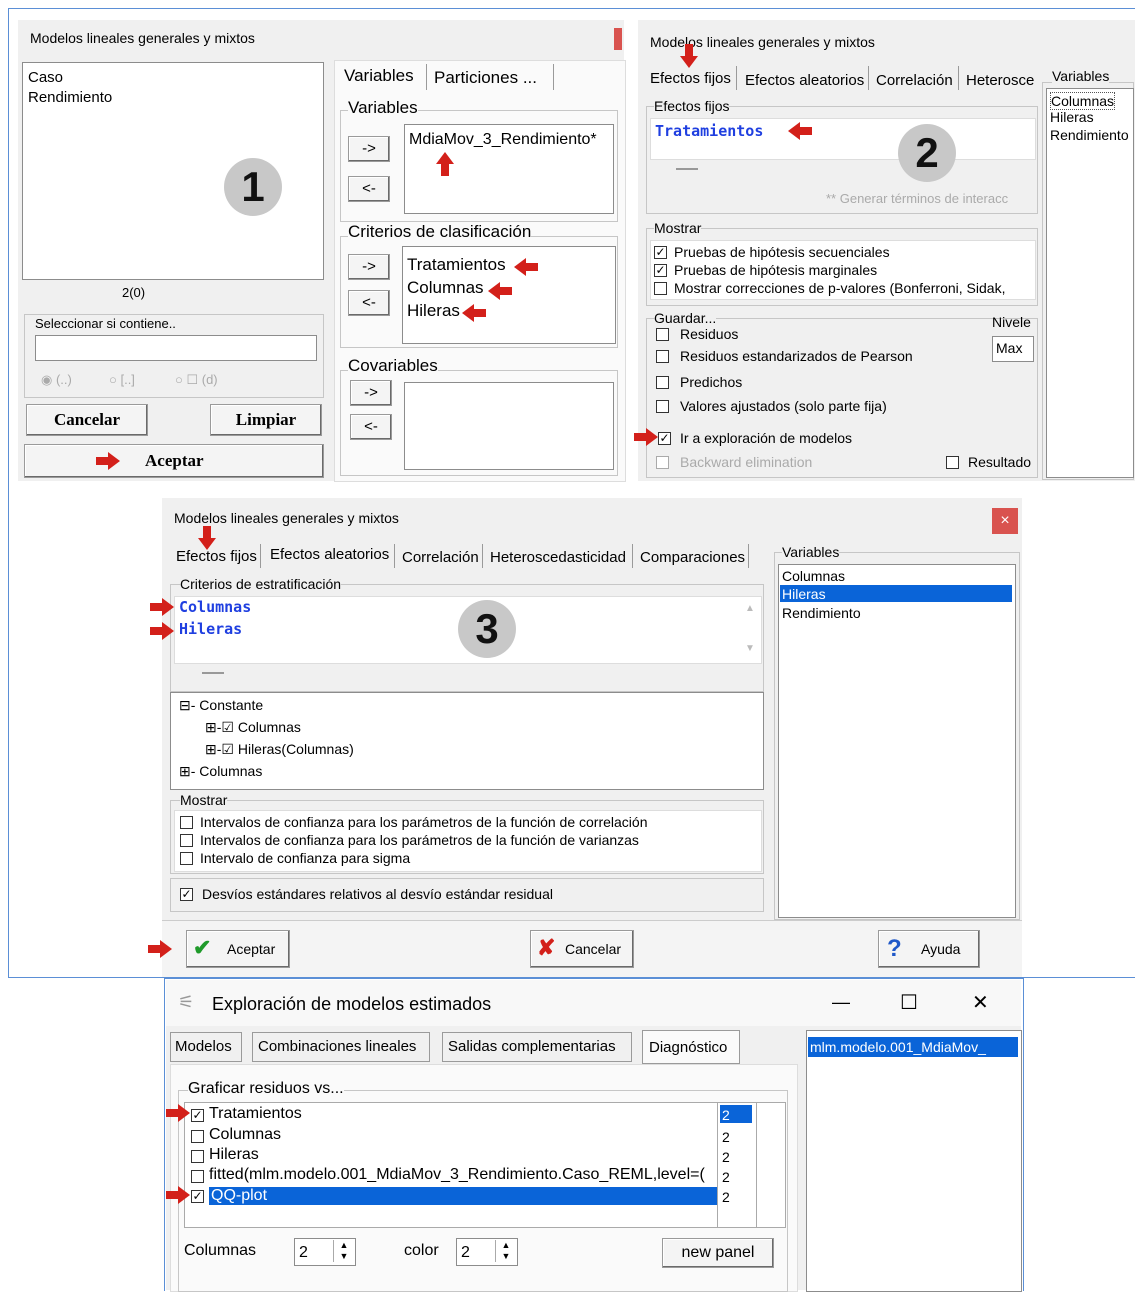 This screenshot has height=1292, width=1135. I want to click on fixed-effect-item: Tratamientos, so click(709, 131).